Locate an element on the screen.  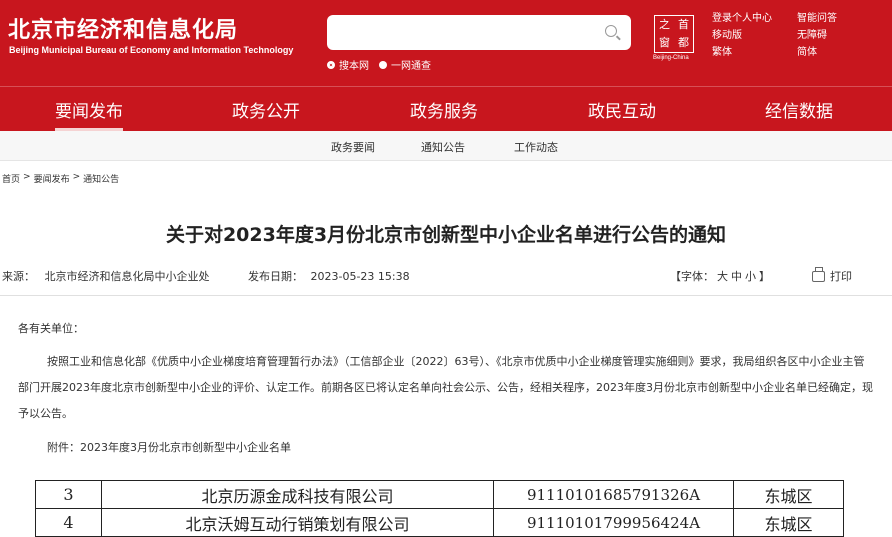
search-scope-site: 搜本网 is located at coordinates (348, 64).